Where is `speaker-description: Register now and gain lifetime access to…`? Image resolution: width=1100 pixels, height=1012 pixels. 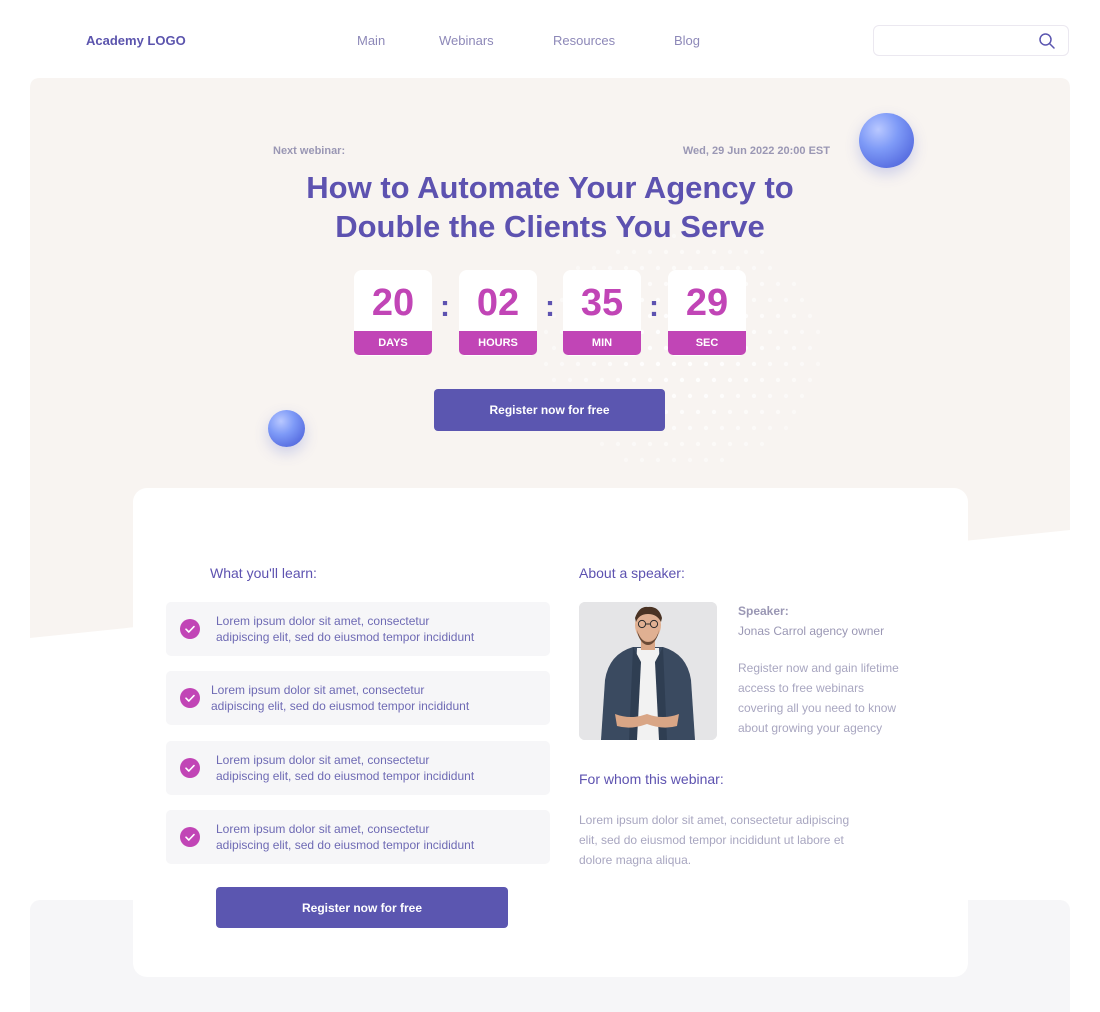 speaker-description: Register now and gain lifetime access to… is located at coordinates (843, 698).